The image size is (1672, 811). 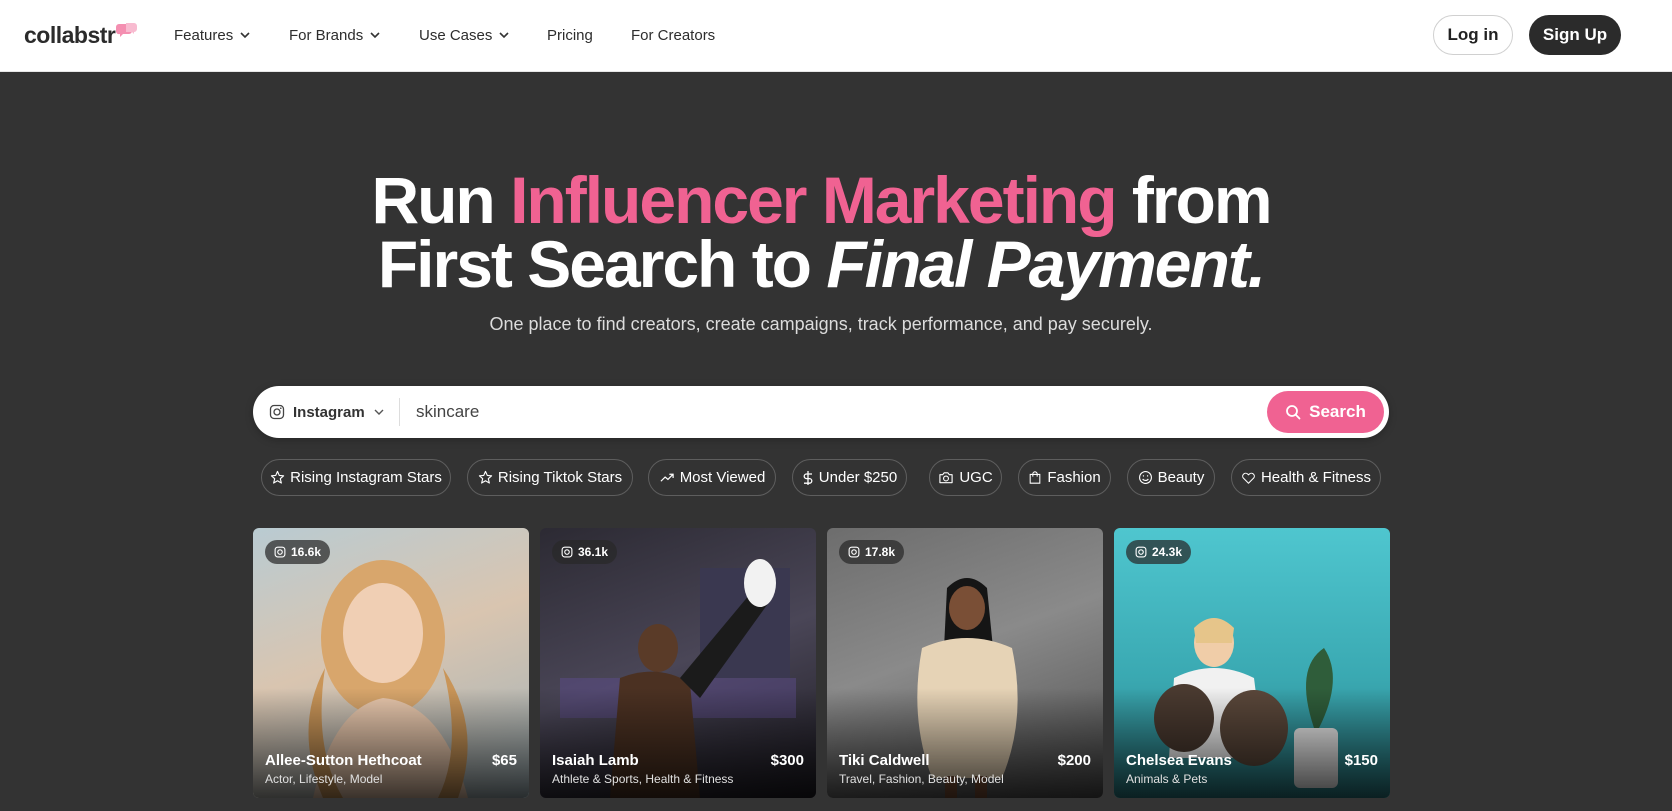 What do you see at coordinates (787, 760) in the screenshot?
I see `creator-price: $300` at bounding box center [787, 760].